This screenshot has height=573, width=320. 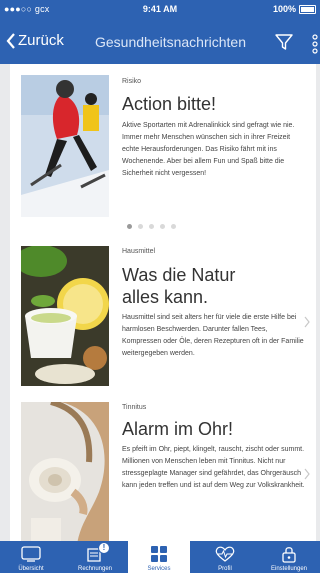 What do you see at coordinates (65, 146) in the screenshot?
I see `article-image-skier` at bounding box center [65, 146].